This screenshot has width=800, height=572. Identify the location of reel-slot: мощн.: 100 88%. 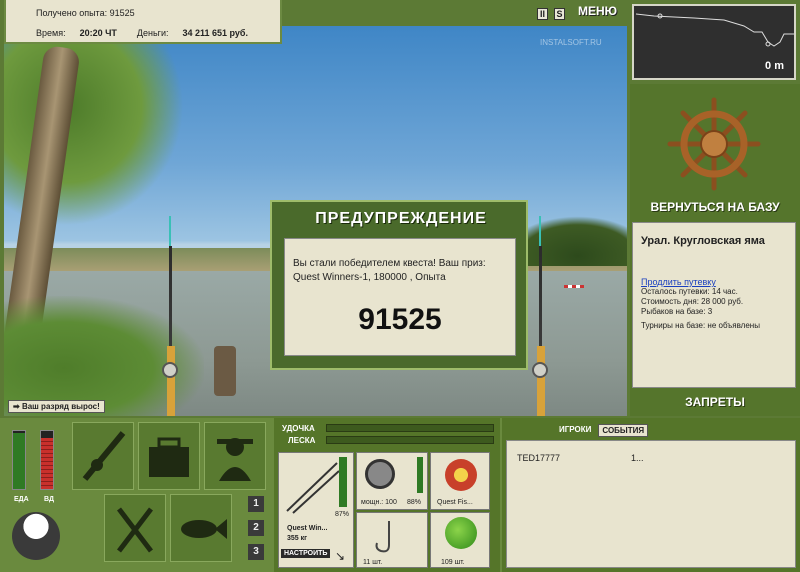
(392, 481).